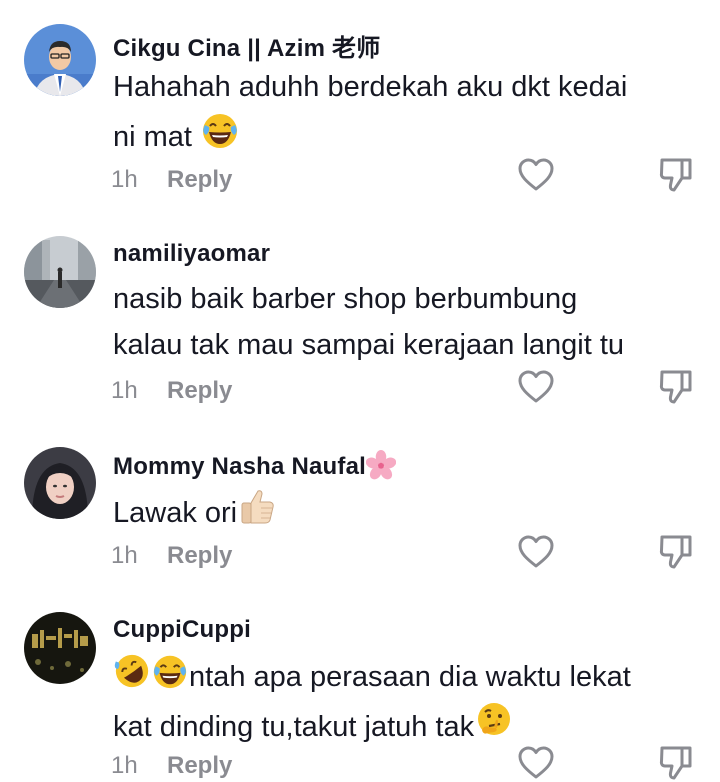 The height and width of the screenshot is (782, 720). Describe the element at coordinates (191, 254) in the screenshot. I see `username: namiliyaomar` at that location.